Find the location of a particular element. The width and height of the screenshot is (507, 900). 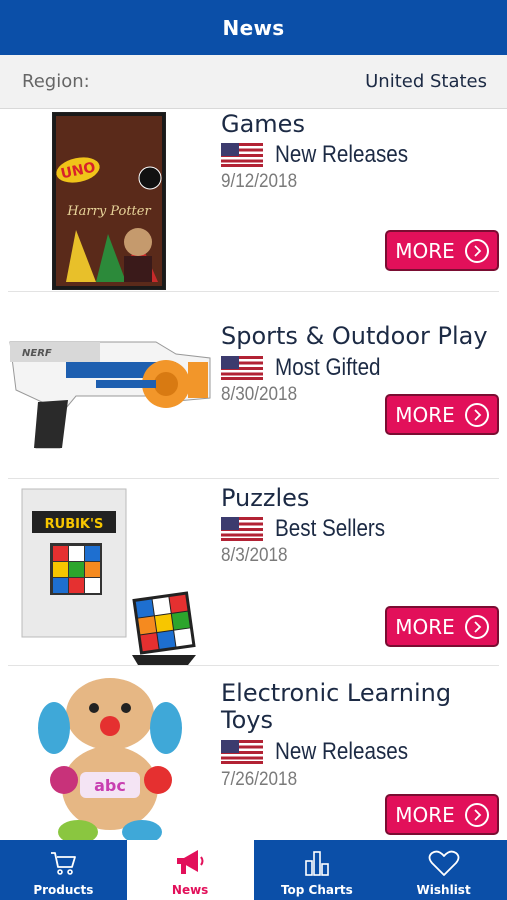

tab-label: Wishlist is located at coordinates (443, 890).